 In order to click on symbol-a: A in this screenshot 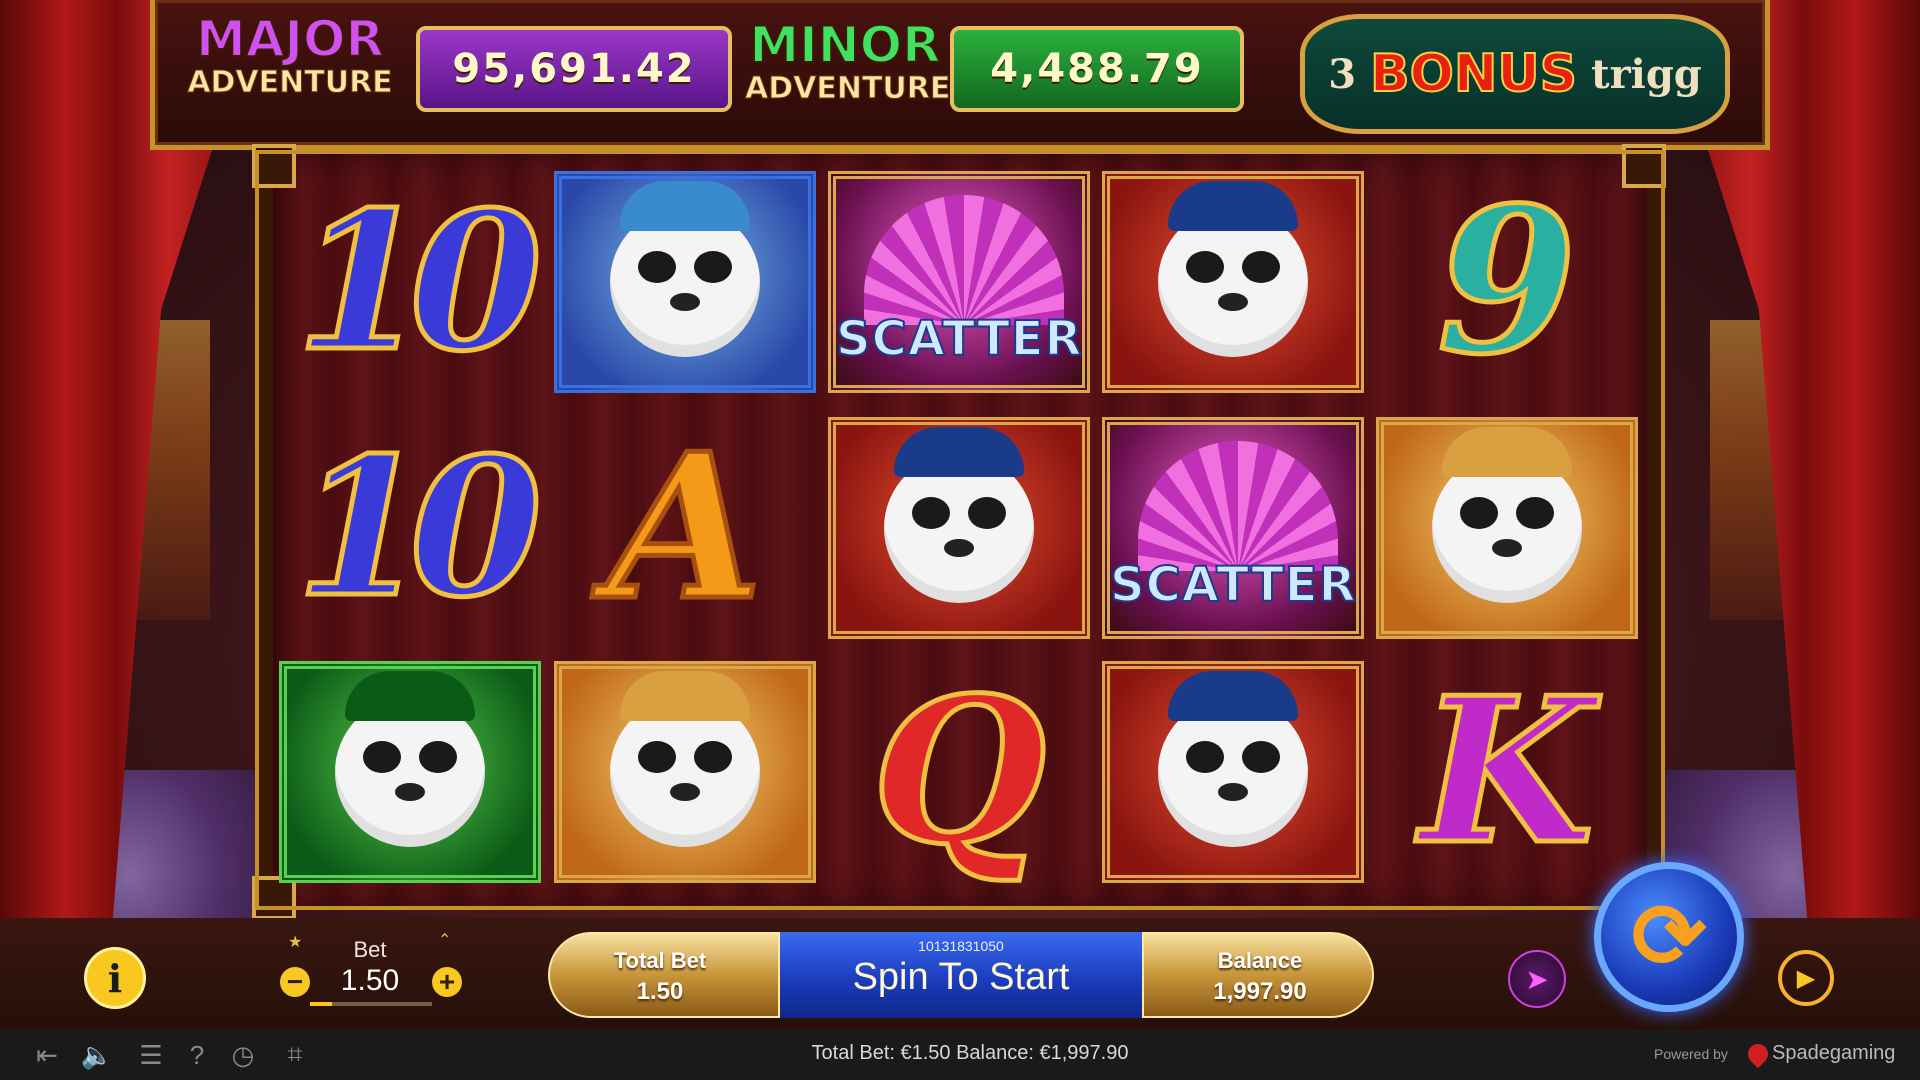, I will do `click(685, 527)`.